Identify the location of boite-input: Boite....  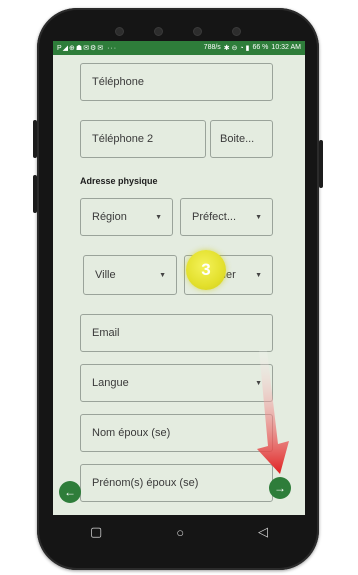
(241, 139).